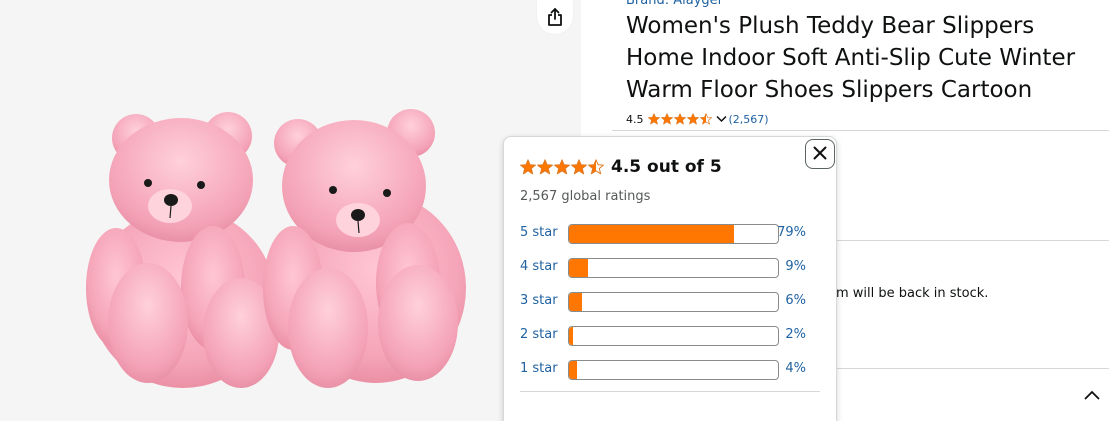 Image resolution: width=1109 pixels, height=421 pixels. I want to click on close-icon, so click(820, 154).